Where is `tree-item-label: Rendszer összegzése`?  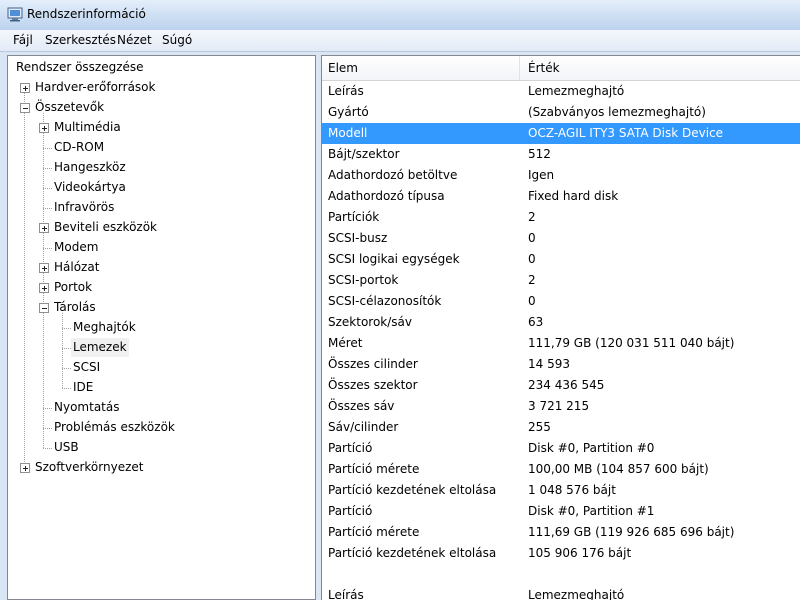
tree-item-label: Rendszer összegzése is located at coordinates (80, 67).